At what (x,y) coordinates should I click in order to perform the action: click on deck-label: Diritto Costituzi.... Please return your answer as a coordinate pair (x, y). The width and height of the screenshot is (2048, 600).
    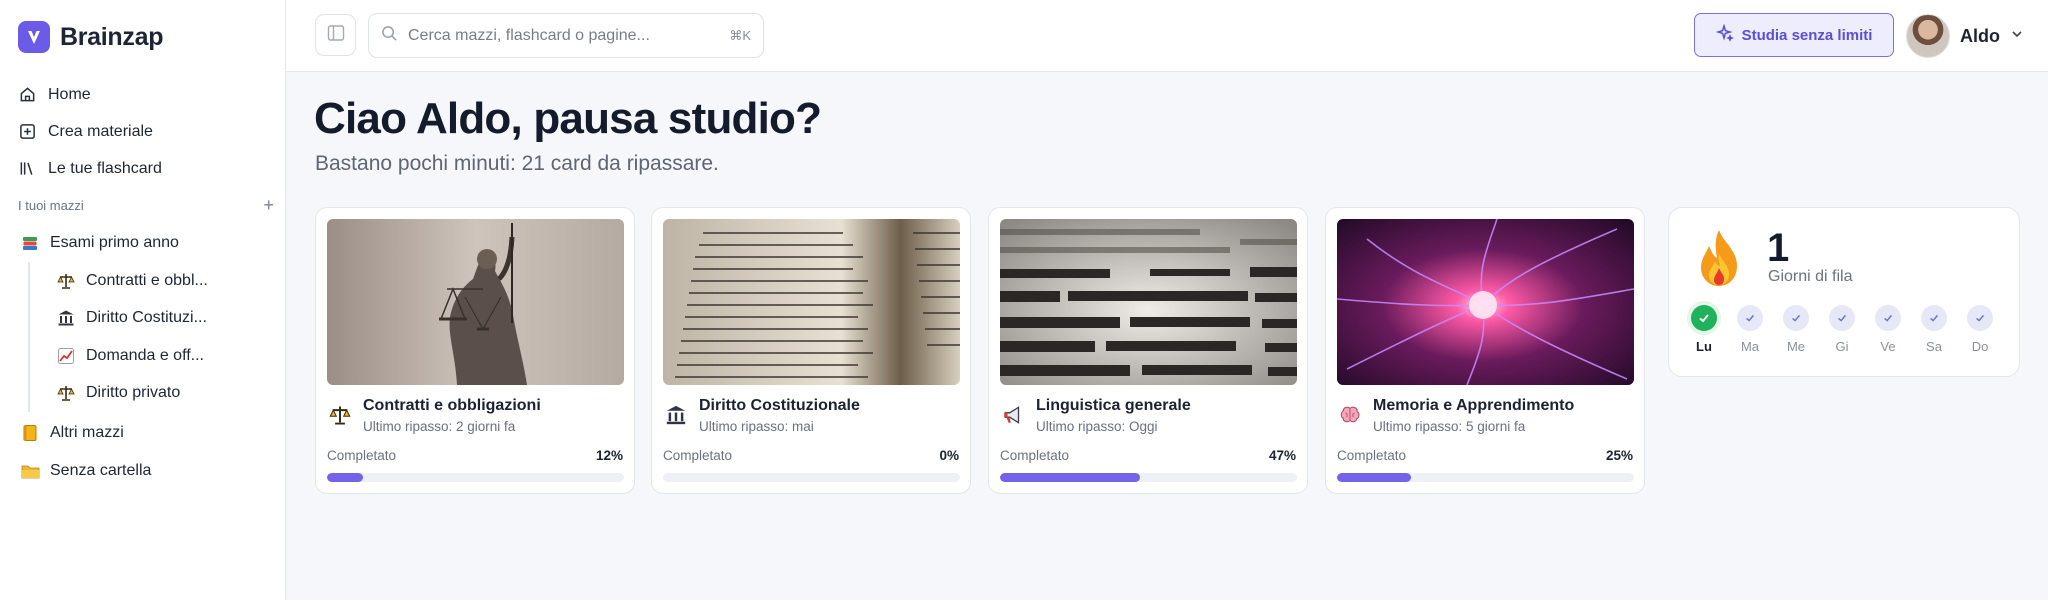
    Looking at the image, I should click on (146, 318).